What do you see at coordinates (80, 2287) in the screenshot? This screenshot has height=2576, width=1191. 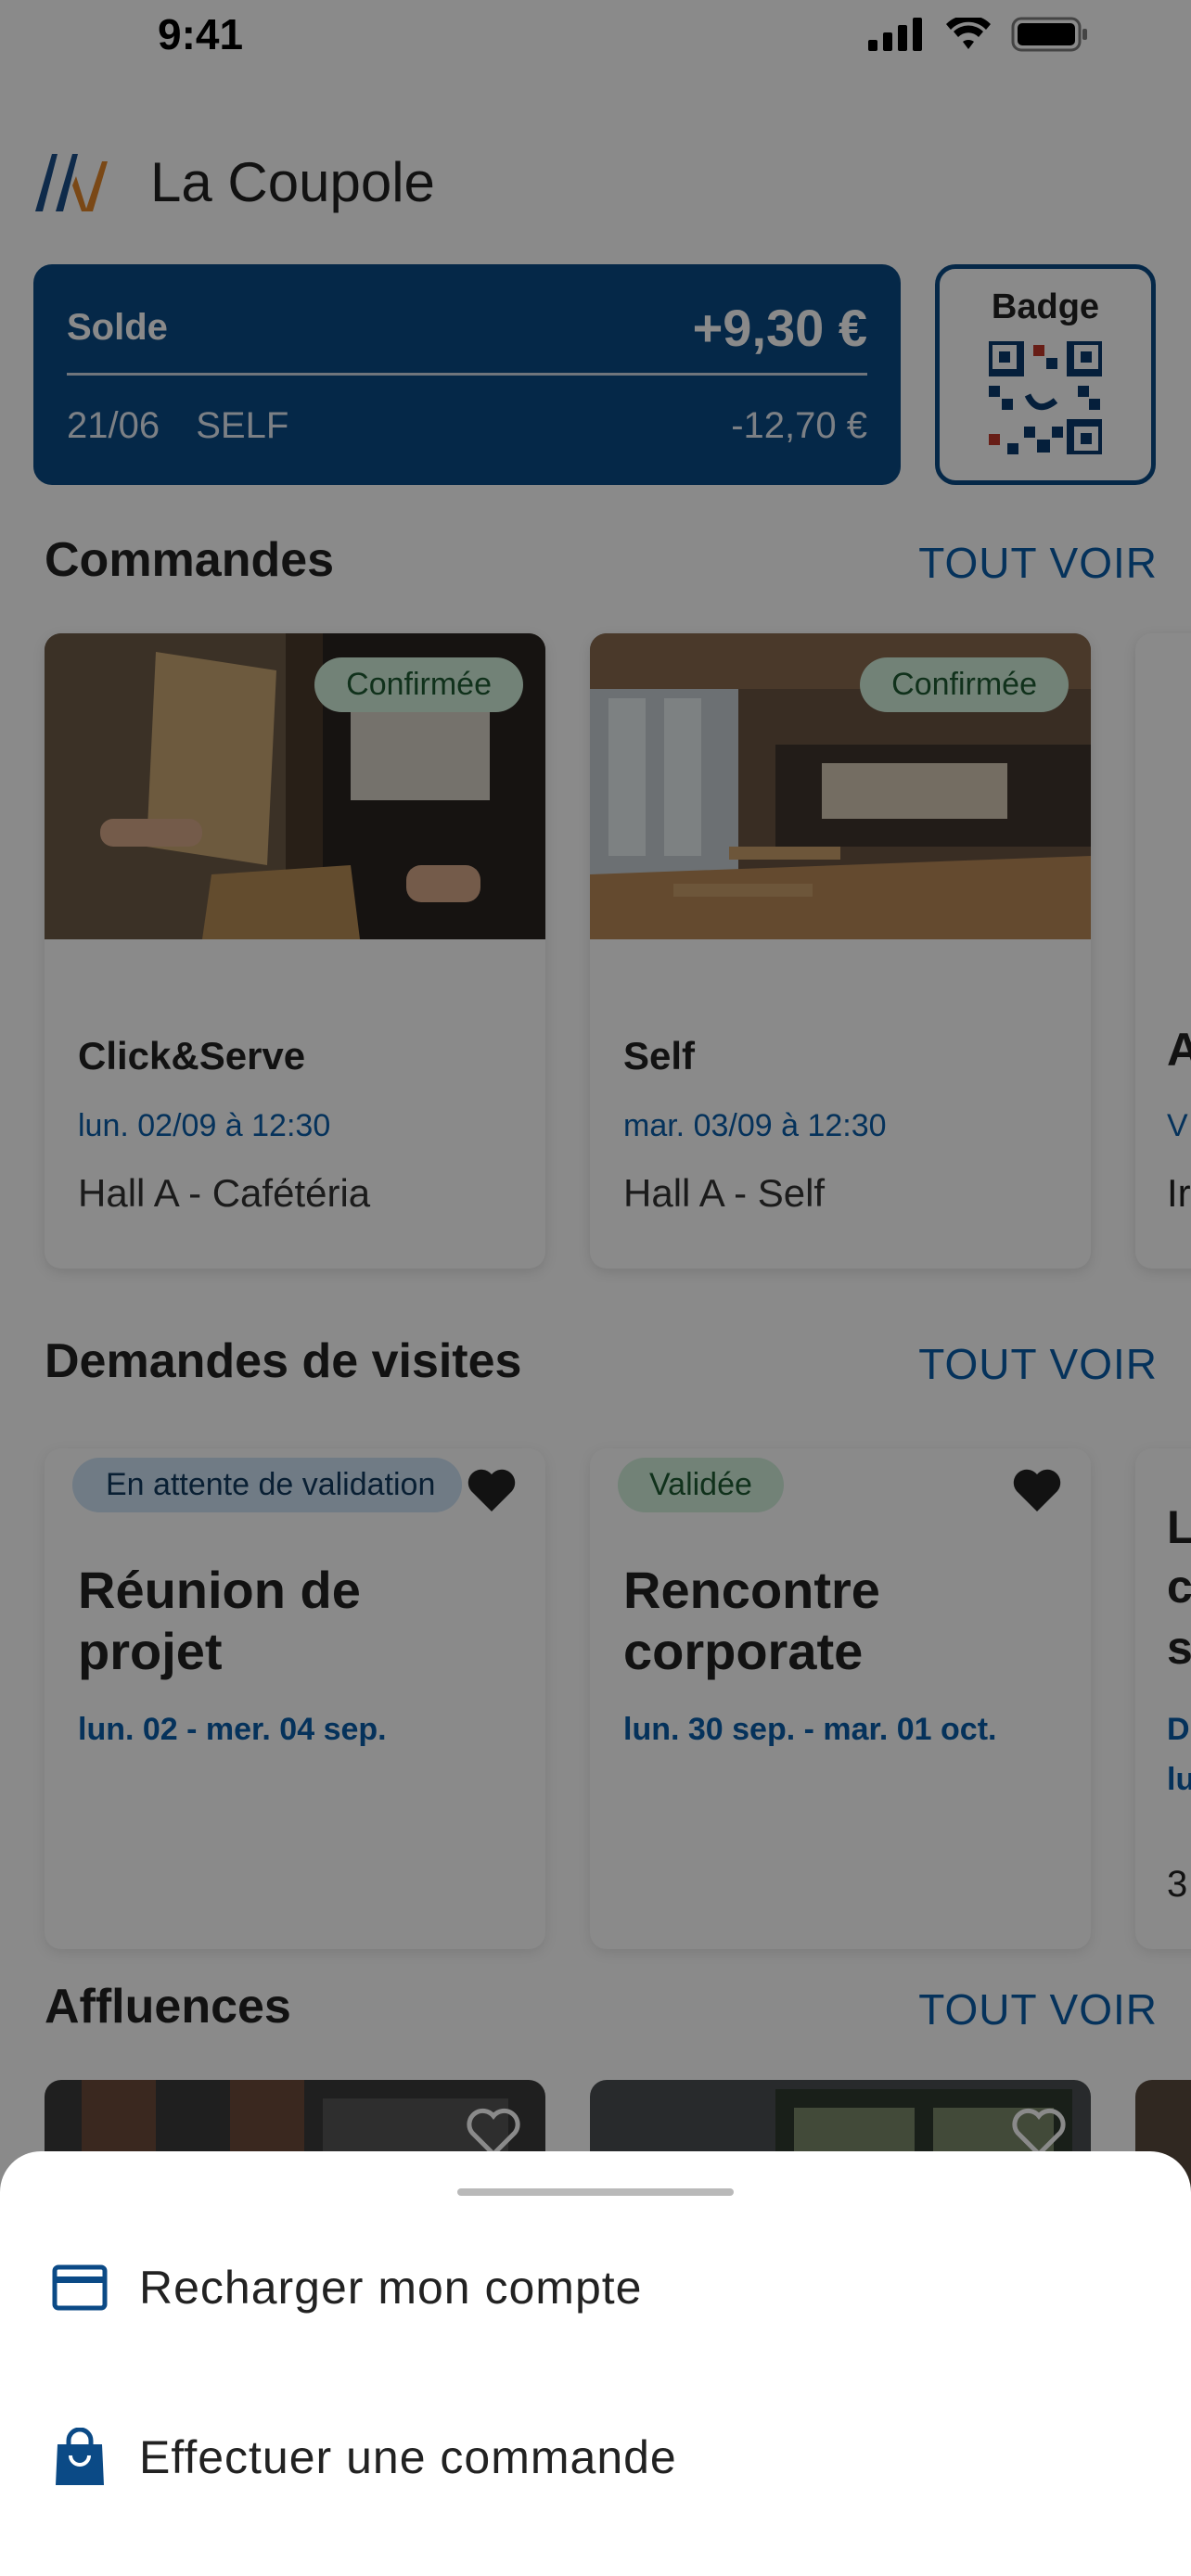 I see `credit-card-icon` at bounding box center [80, 2287].